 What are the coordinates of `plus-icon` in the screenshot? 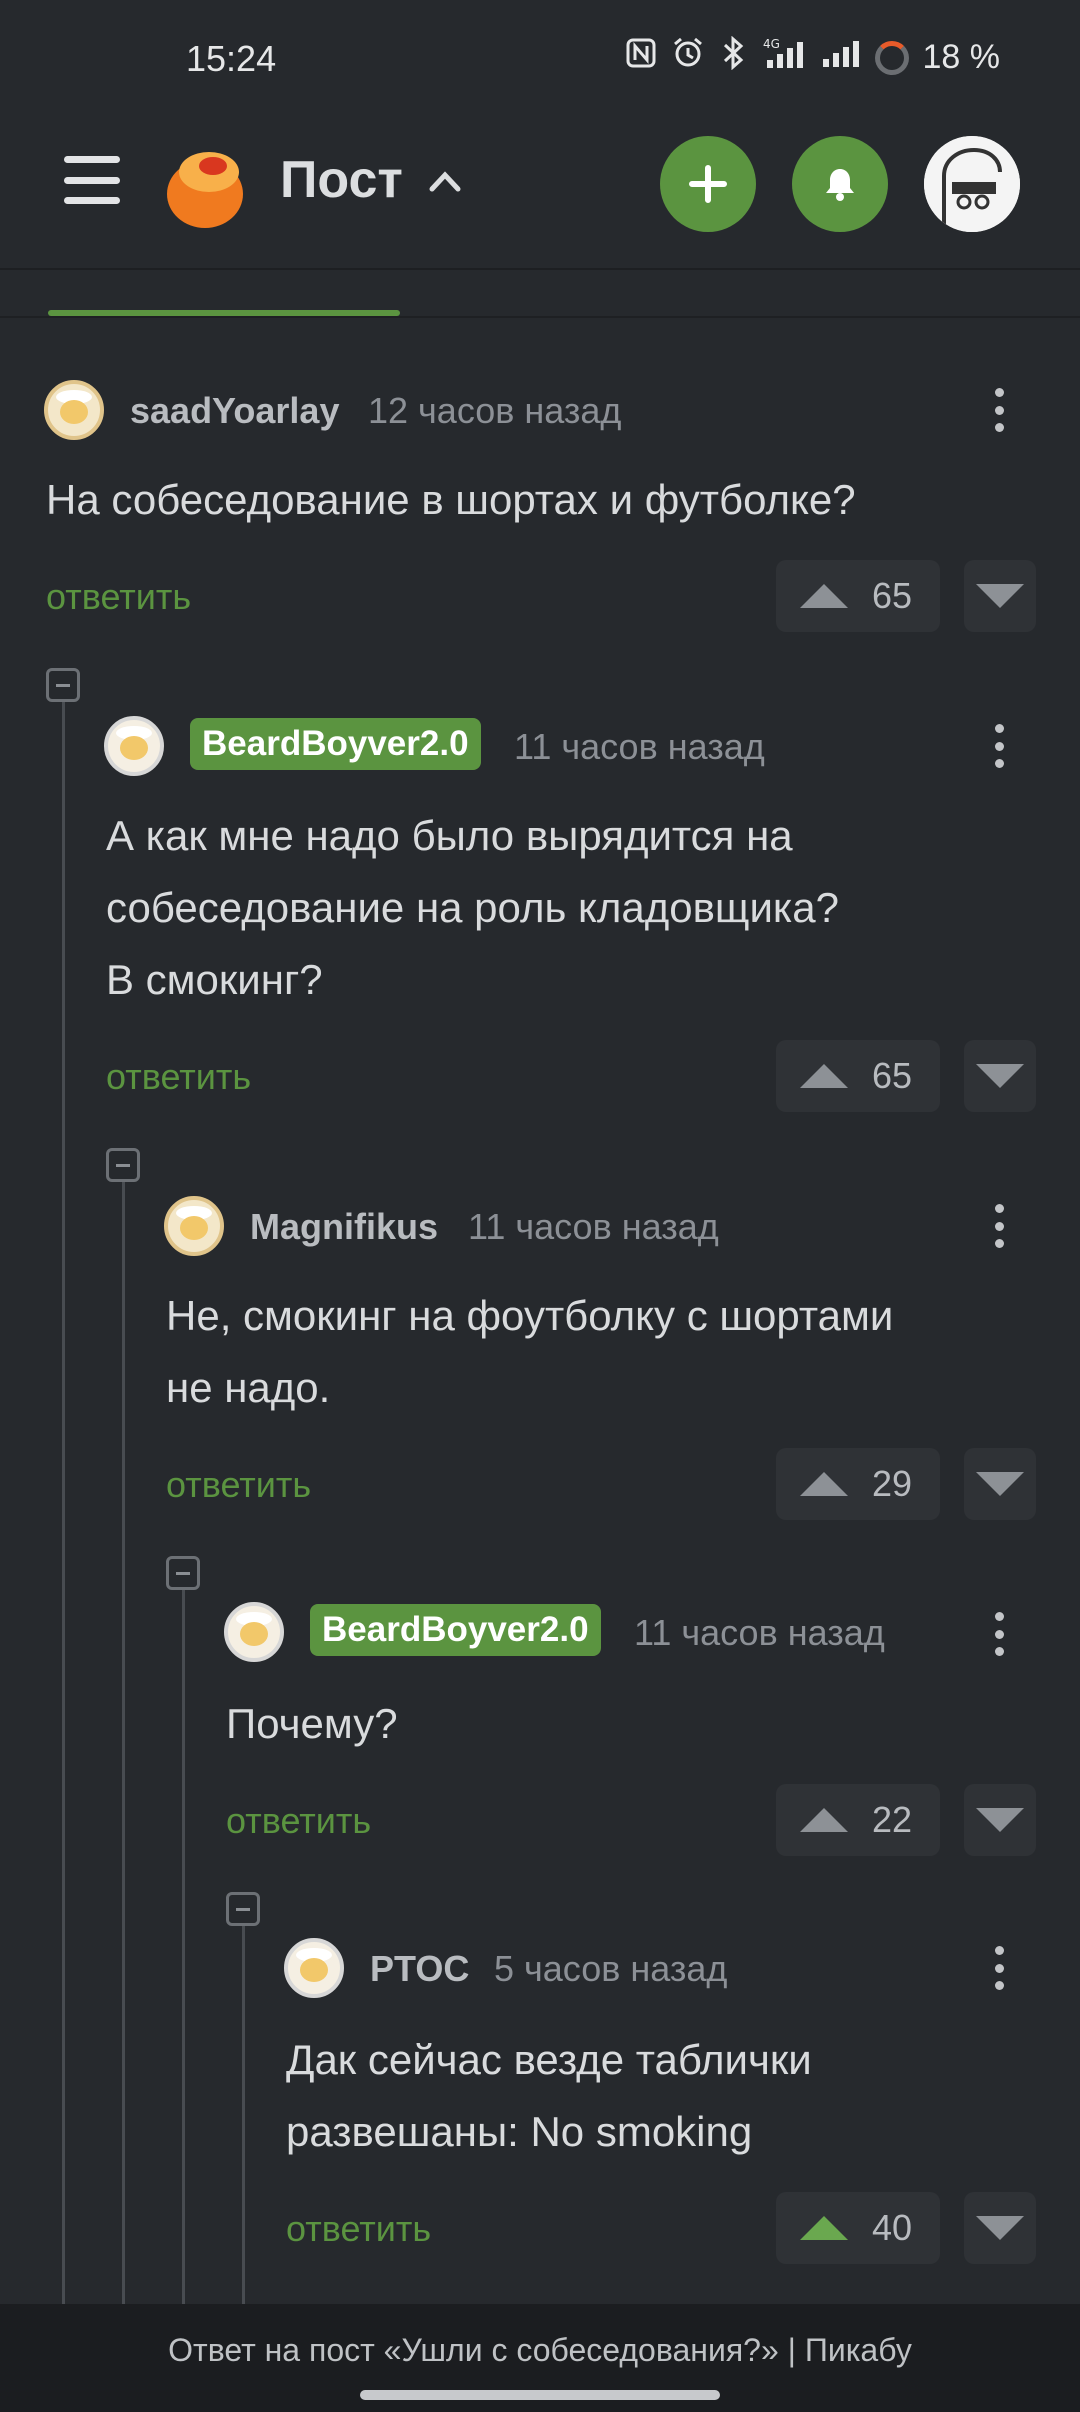 It's located at (708, 184).